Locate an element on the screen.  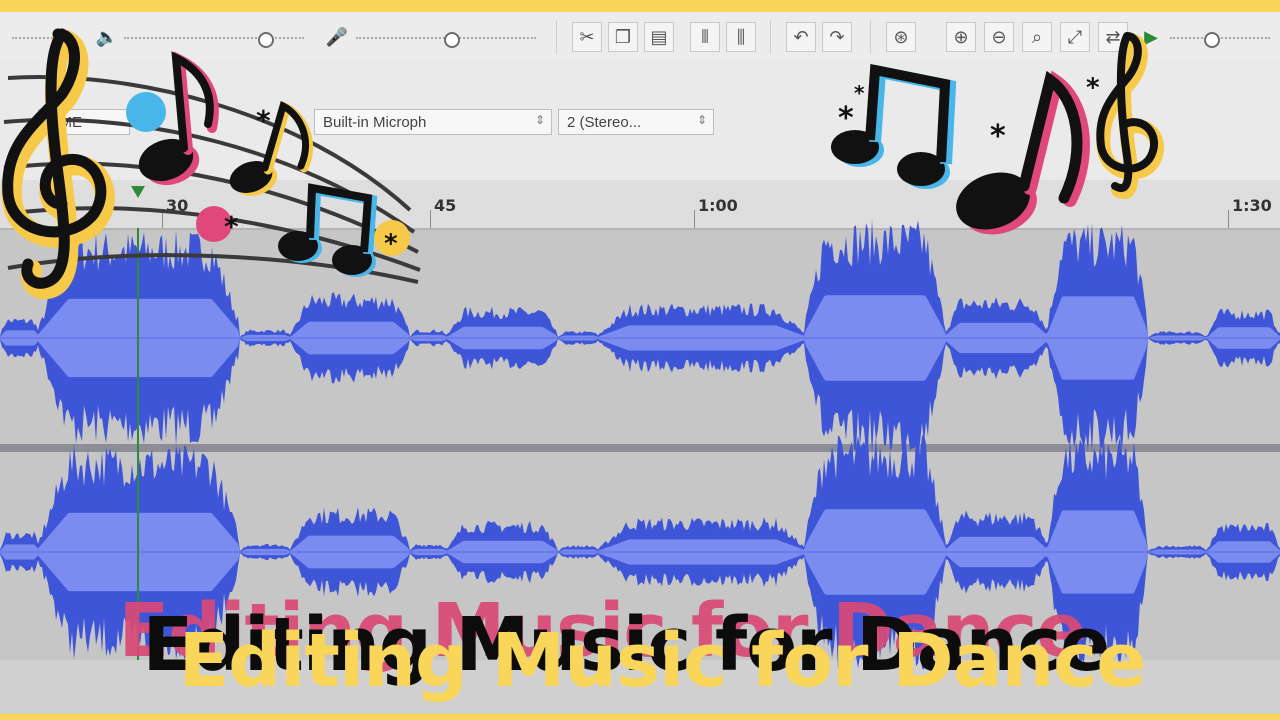
music-note-icon is located at coordinates (1023, 152).